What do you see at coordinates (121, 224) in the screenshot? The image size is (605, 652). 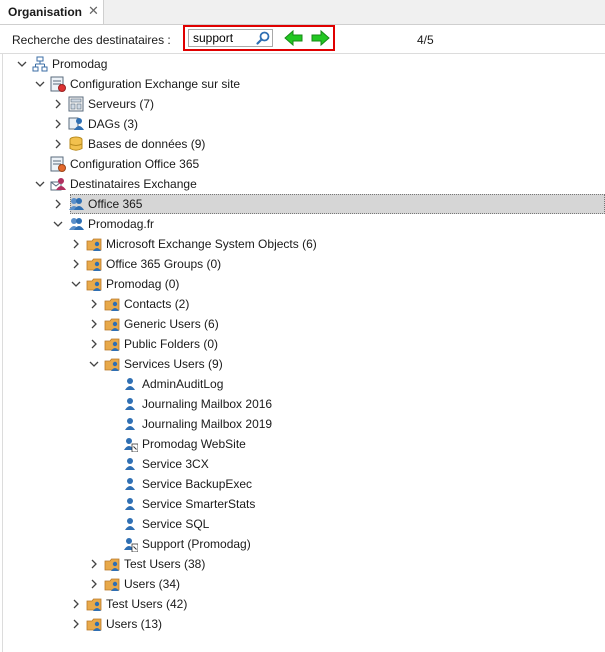 I see `tree-item-label: Promodag.fr` at bounding box center [121, 224].